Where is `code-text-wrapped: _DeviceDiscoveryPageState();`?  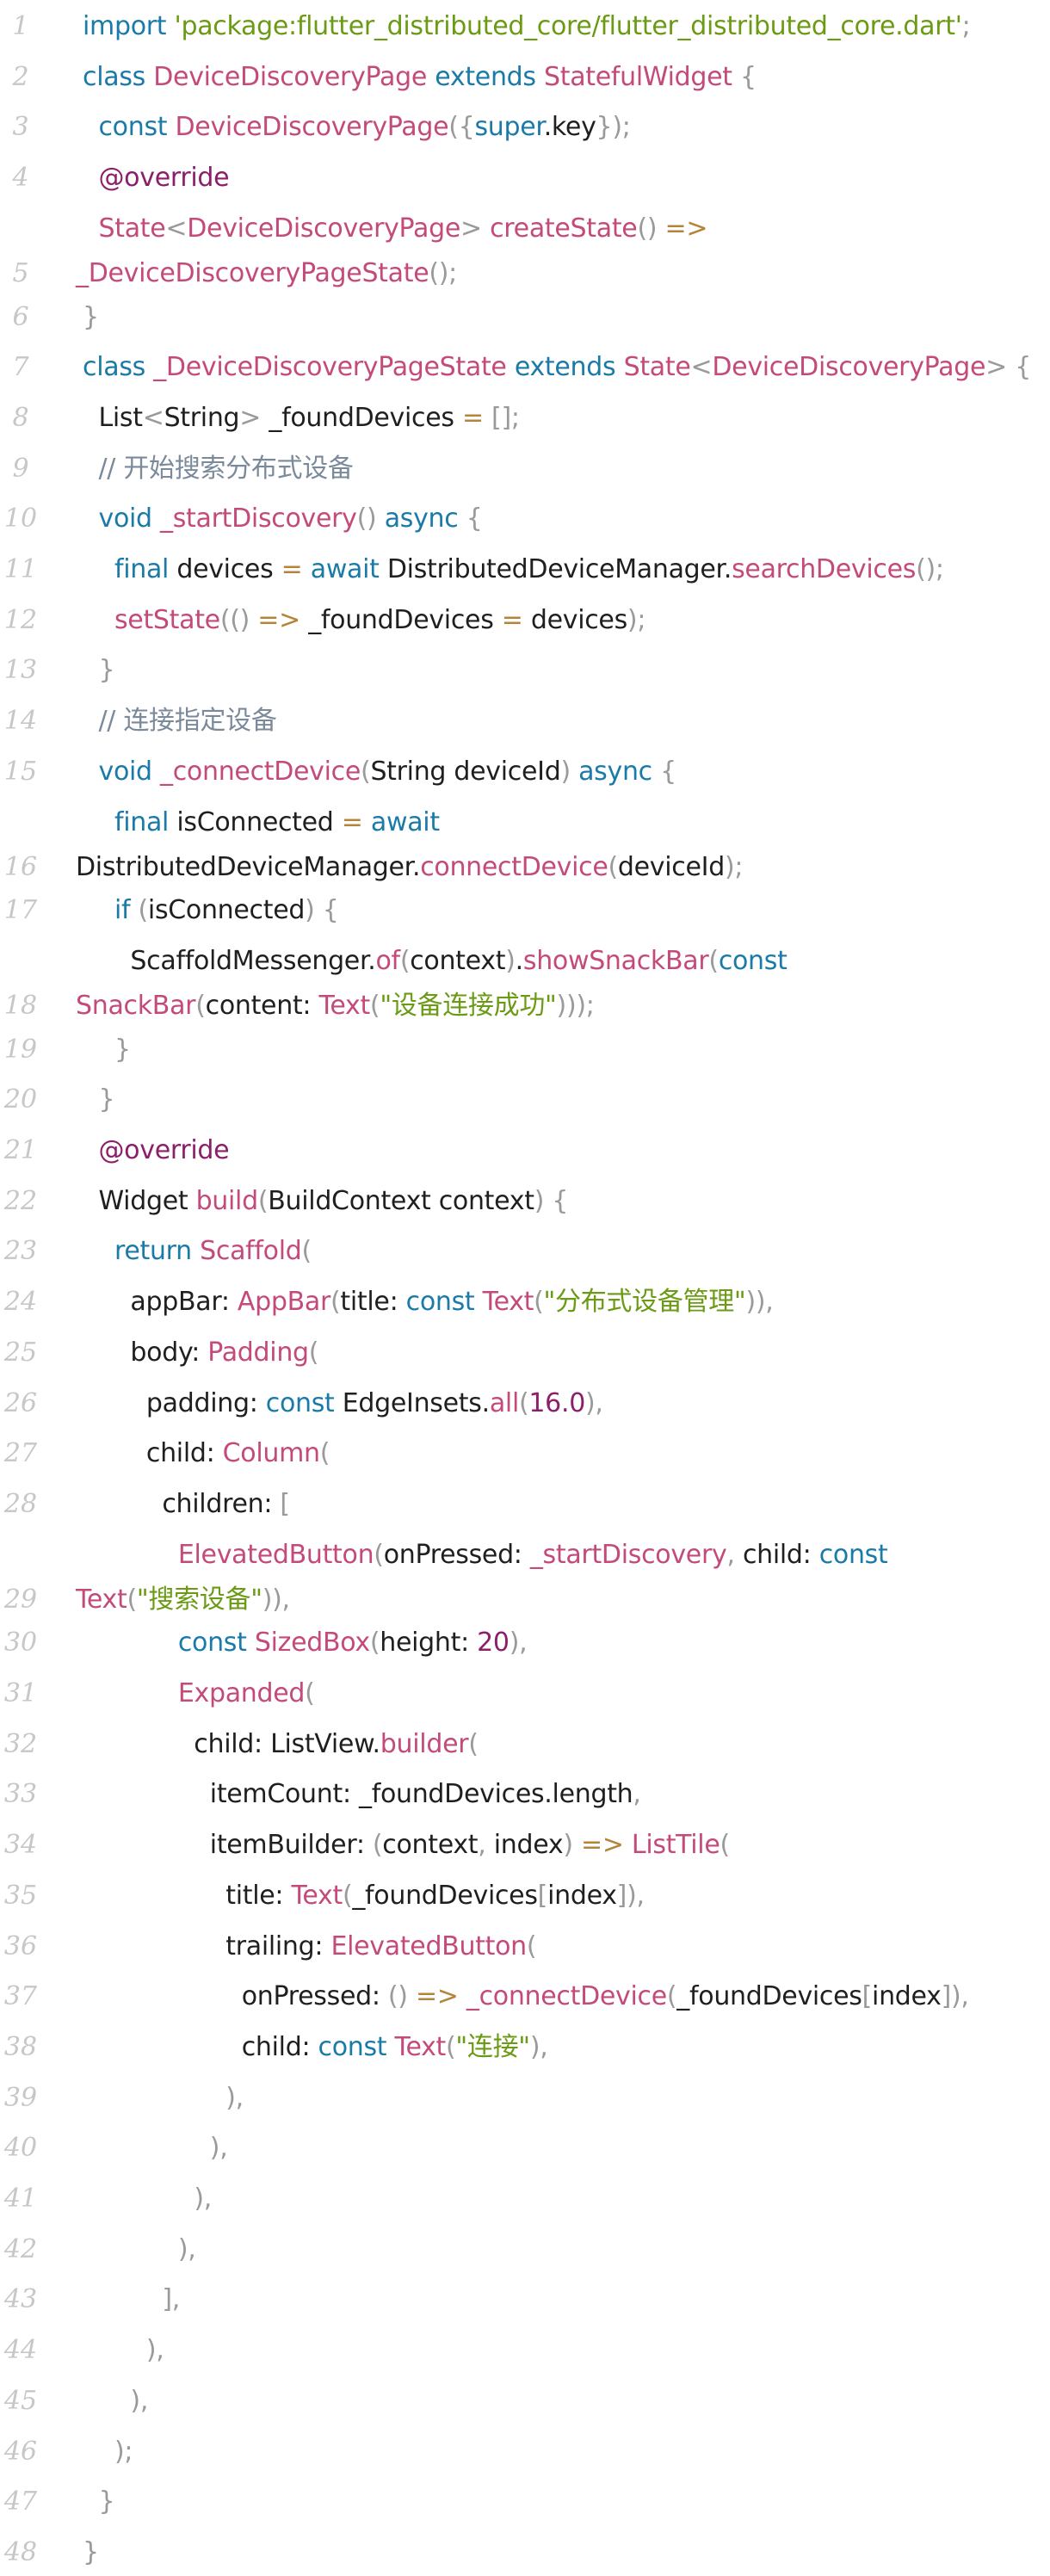 code-text-wrapped: _DeviceDiscoveryPageState(); is located at coordinates (266, 272).